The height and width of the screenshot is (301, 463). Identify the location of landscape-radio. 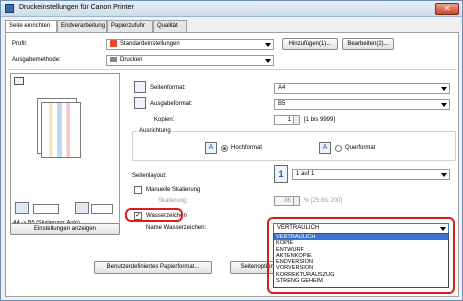
(338, 148).